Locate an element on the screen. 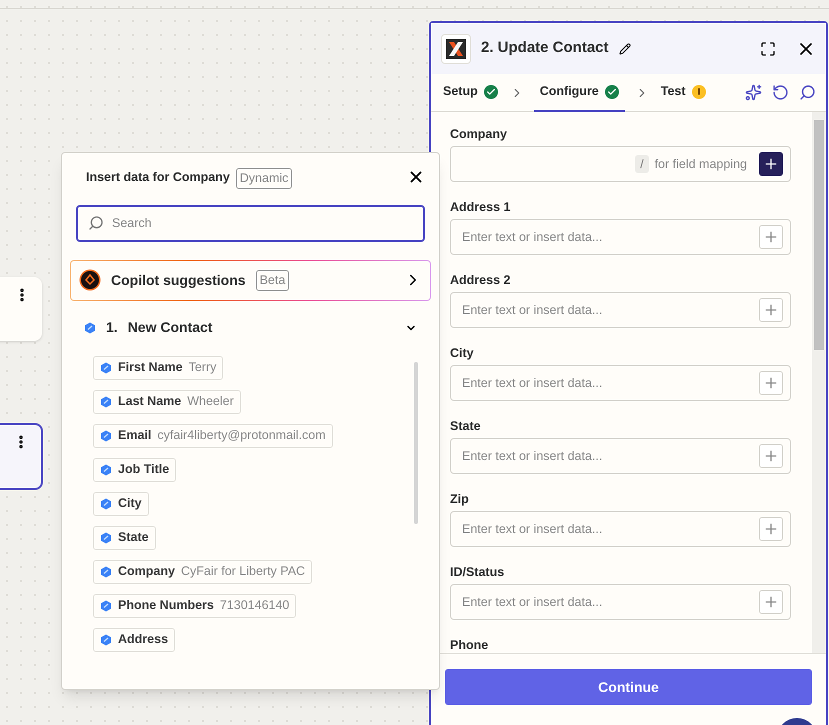  step-name: New Contact is located at coordinates (170, 328).